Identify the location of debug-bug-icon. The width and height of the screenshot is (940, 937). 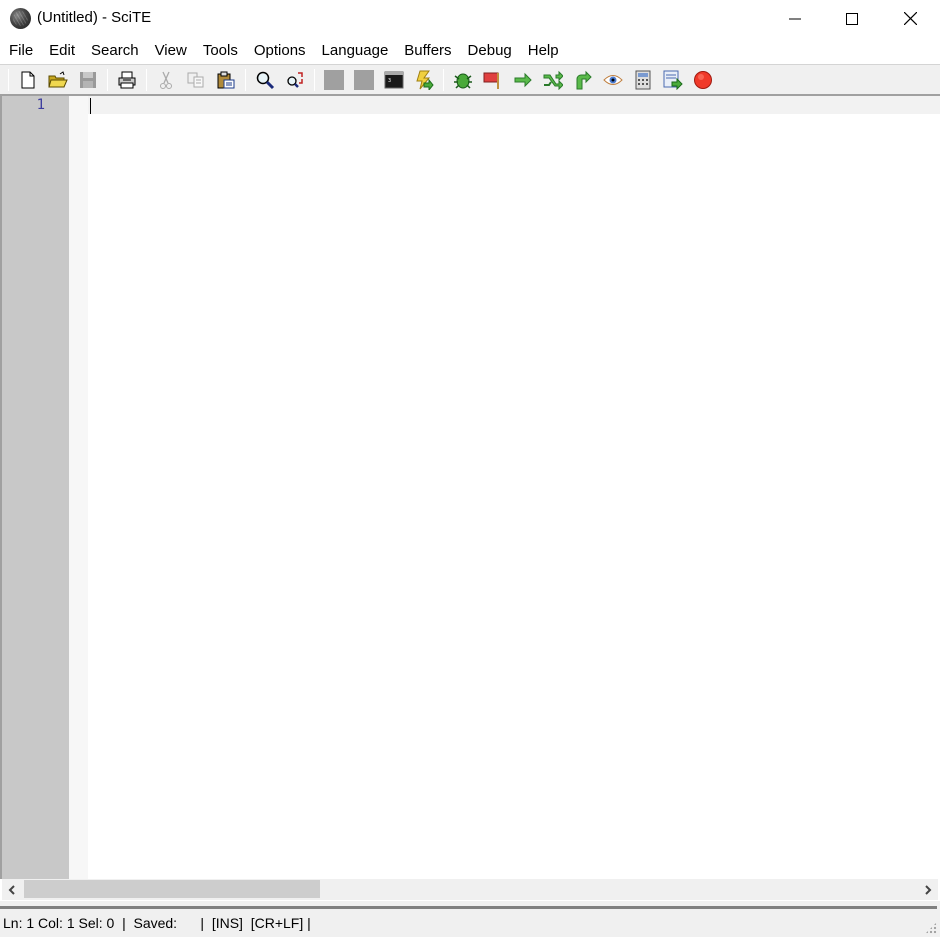
(463, 81).